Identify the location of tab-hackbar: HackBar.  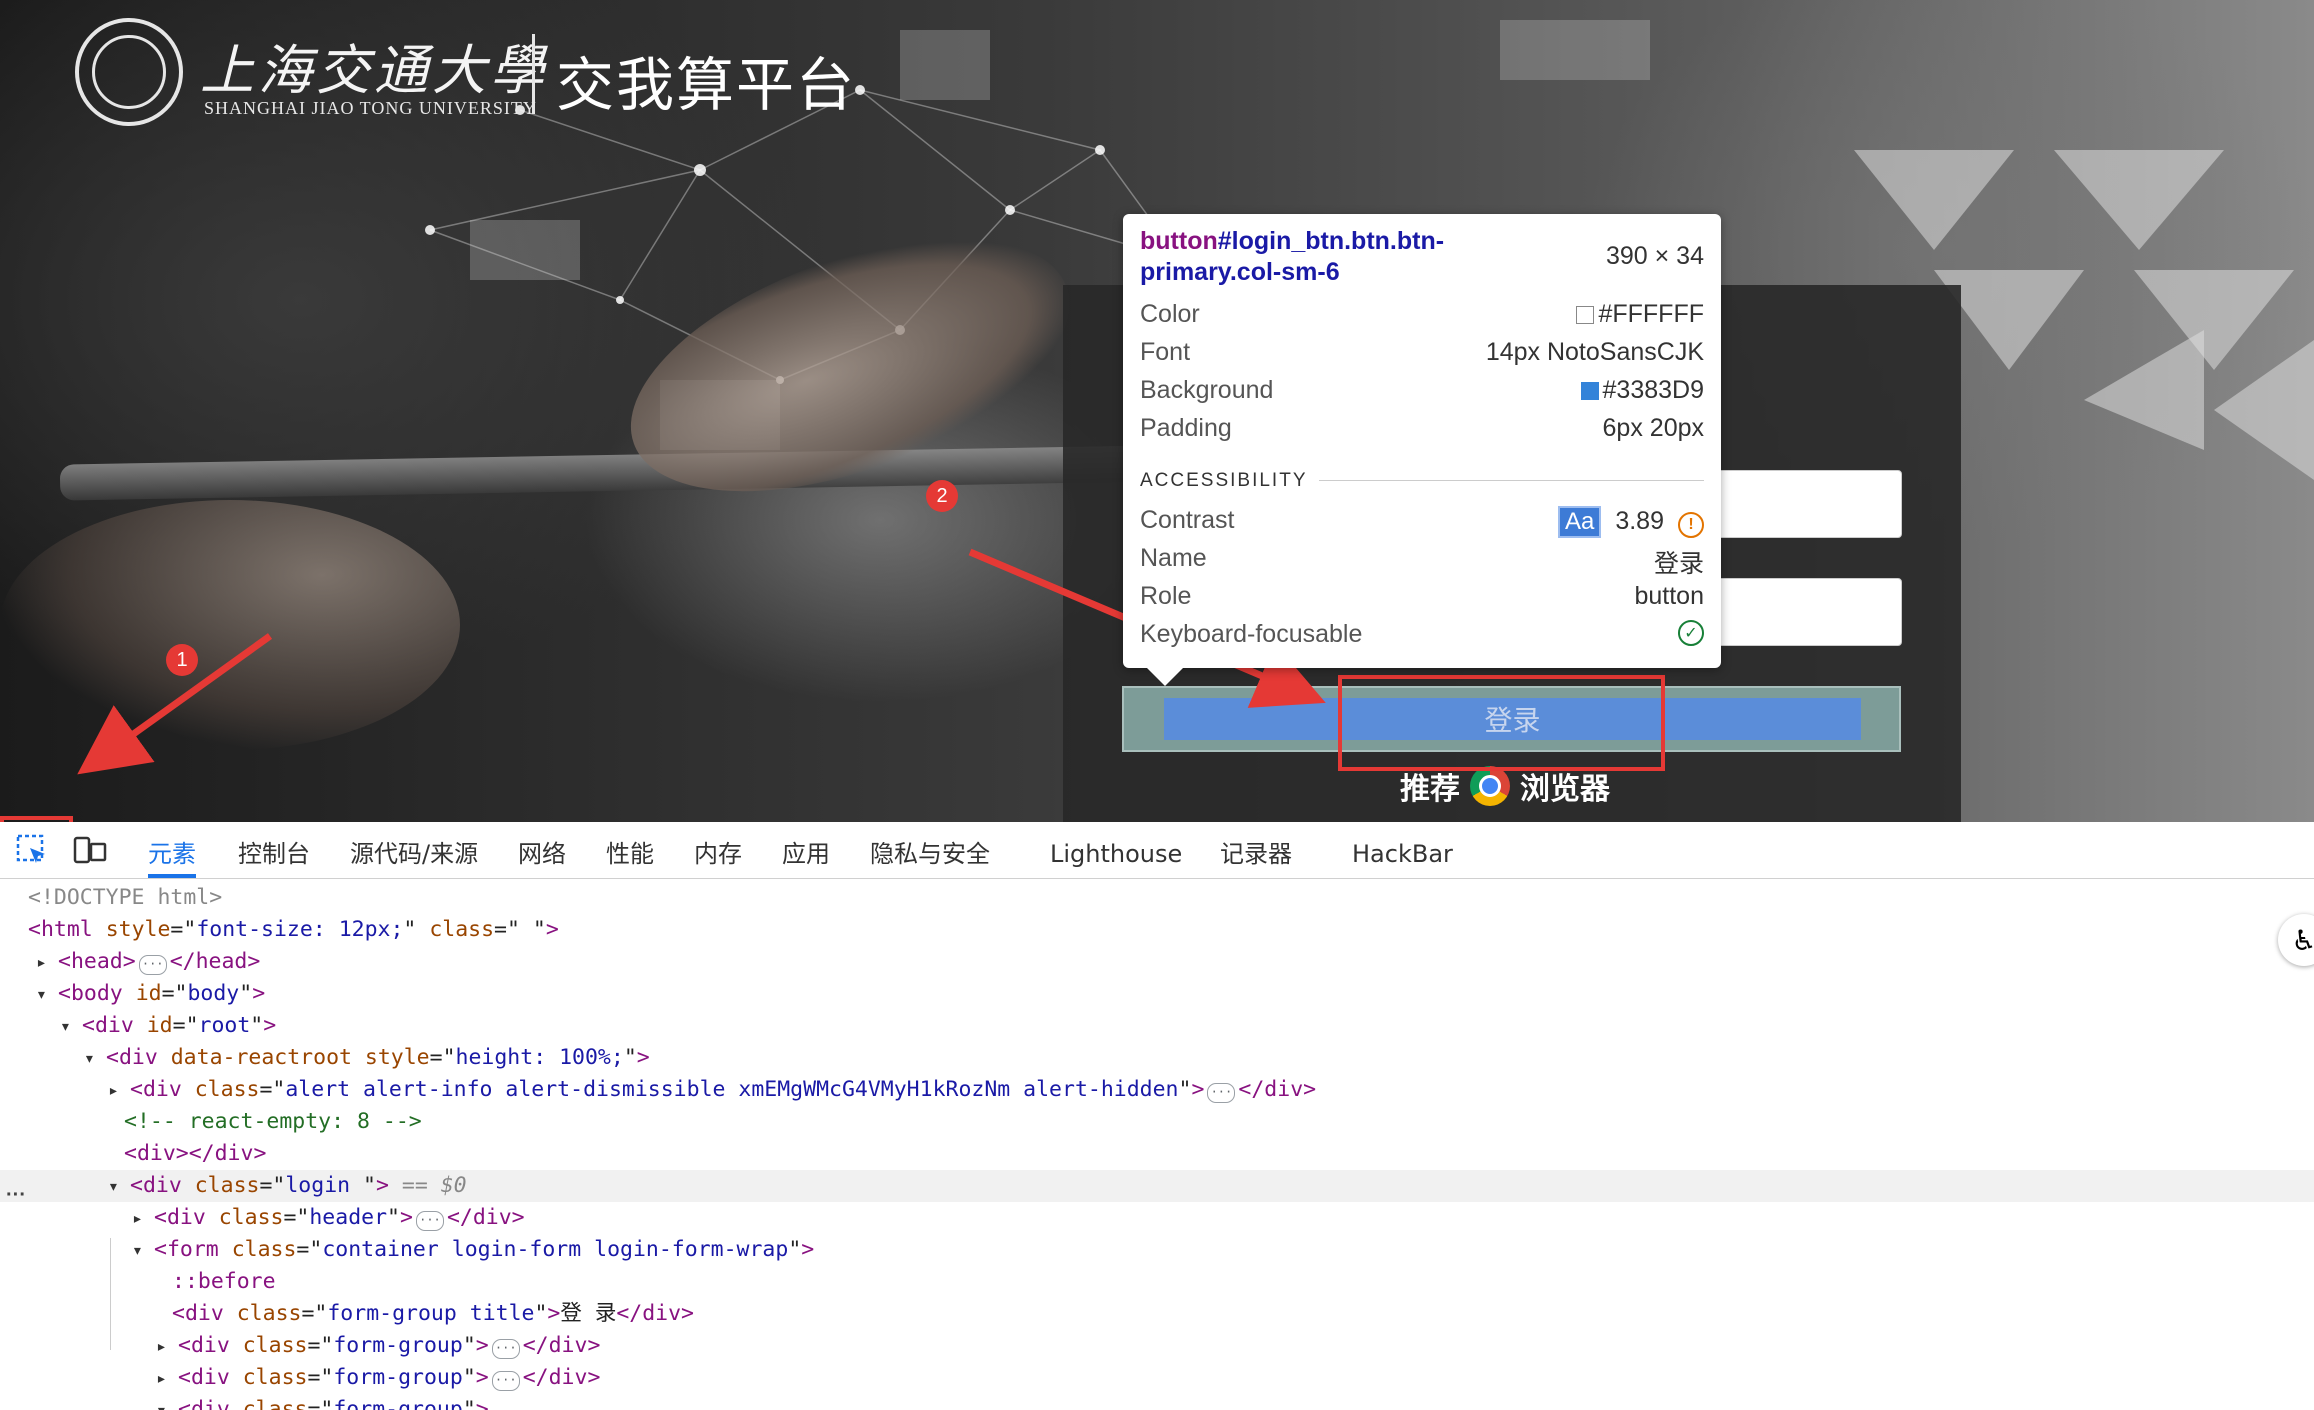
(1402, 850).